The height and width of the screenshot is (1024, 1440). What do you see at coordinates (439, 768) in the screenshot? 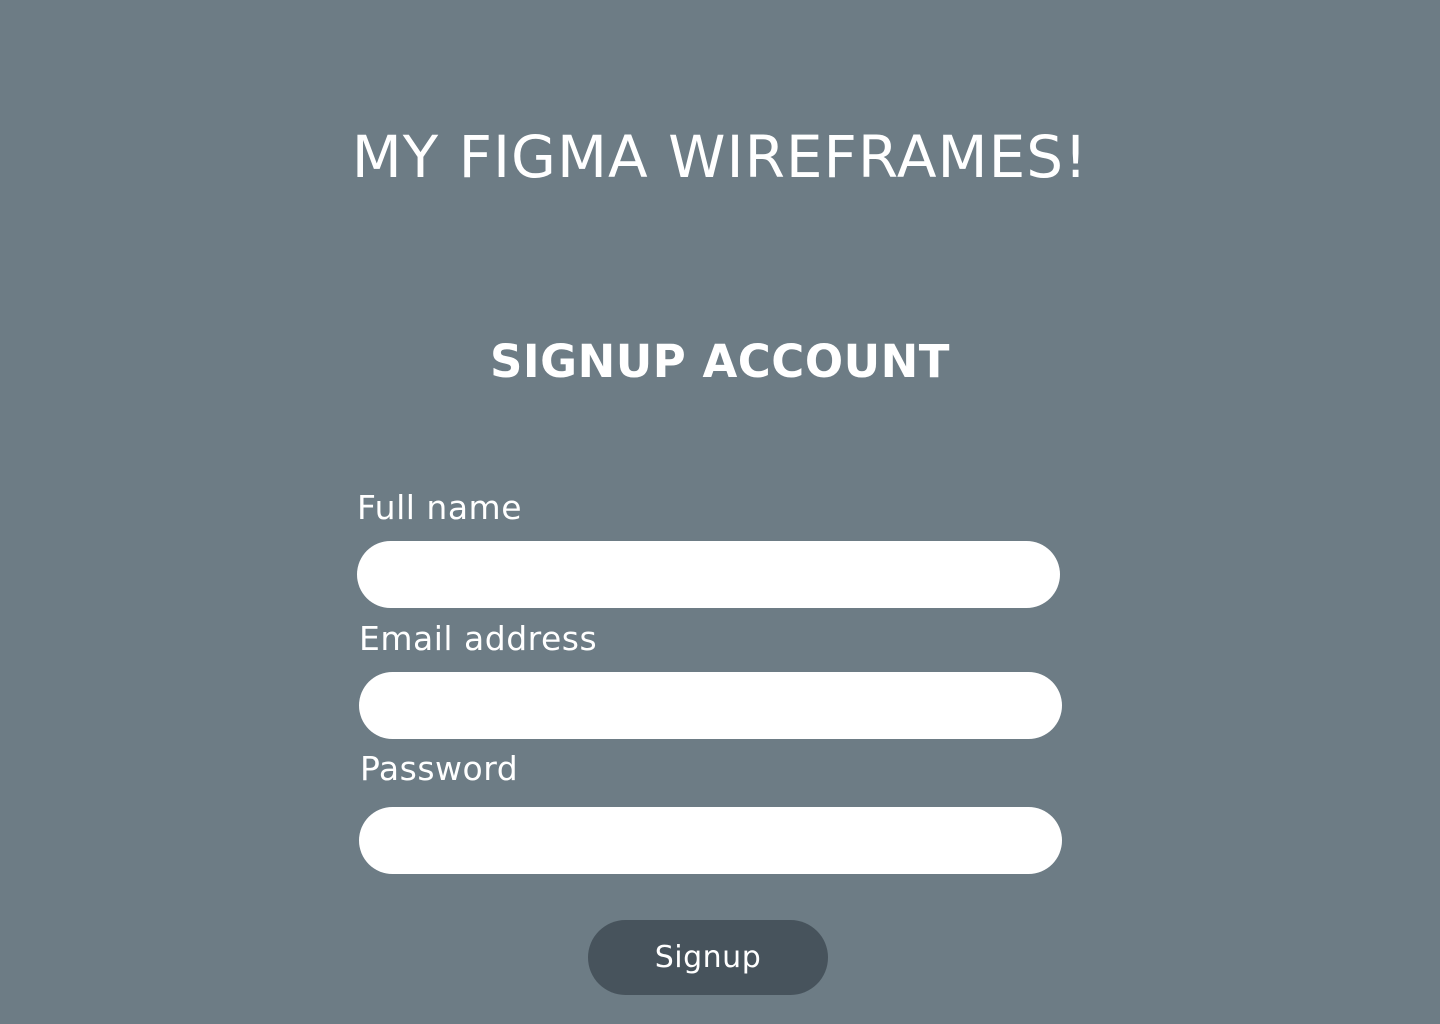
I see `password-label: Password` at bounding box center [439, 768].